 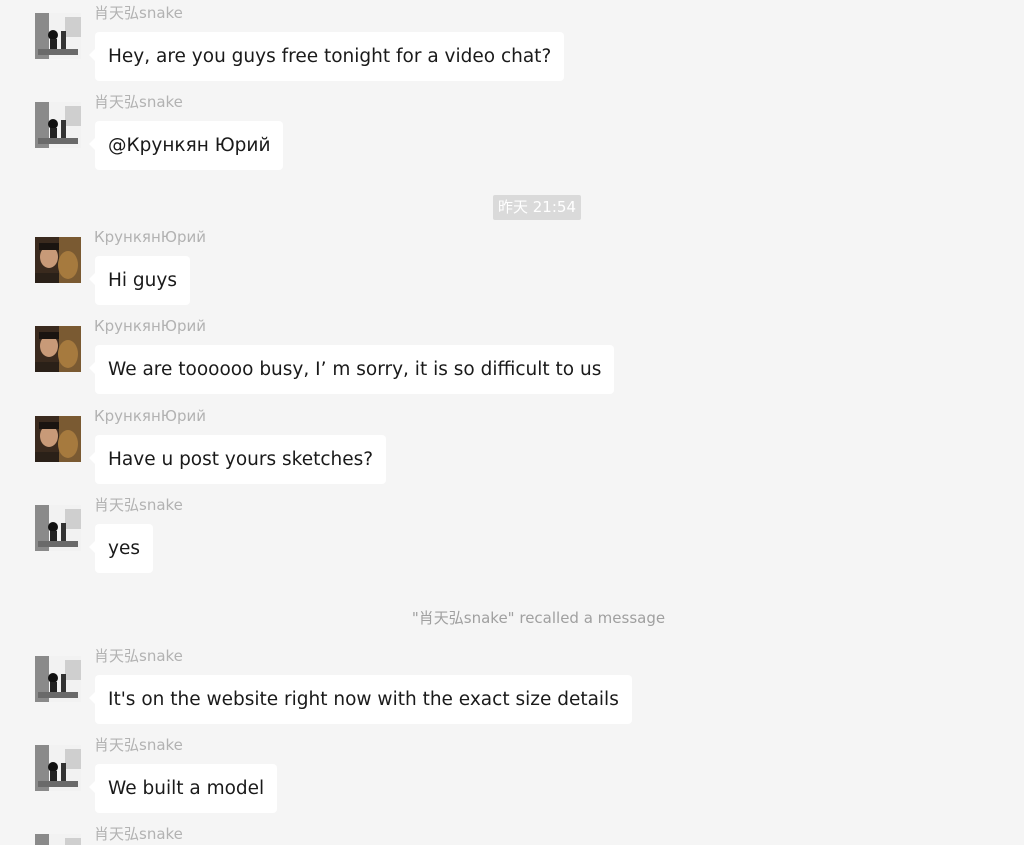 I want to click on message-row: КрункянЮрий Have u post yours sketches?, so click(x=525, y=451).